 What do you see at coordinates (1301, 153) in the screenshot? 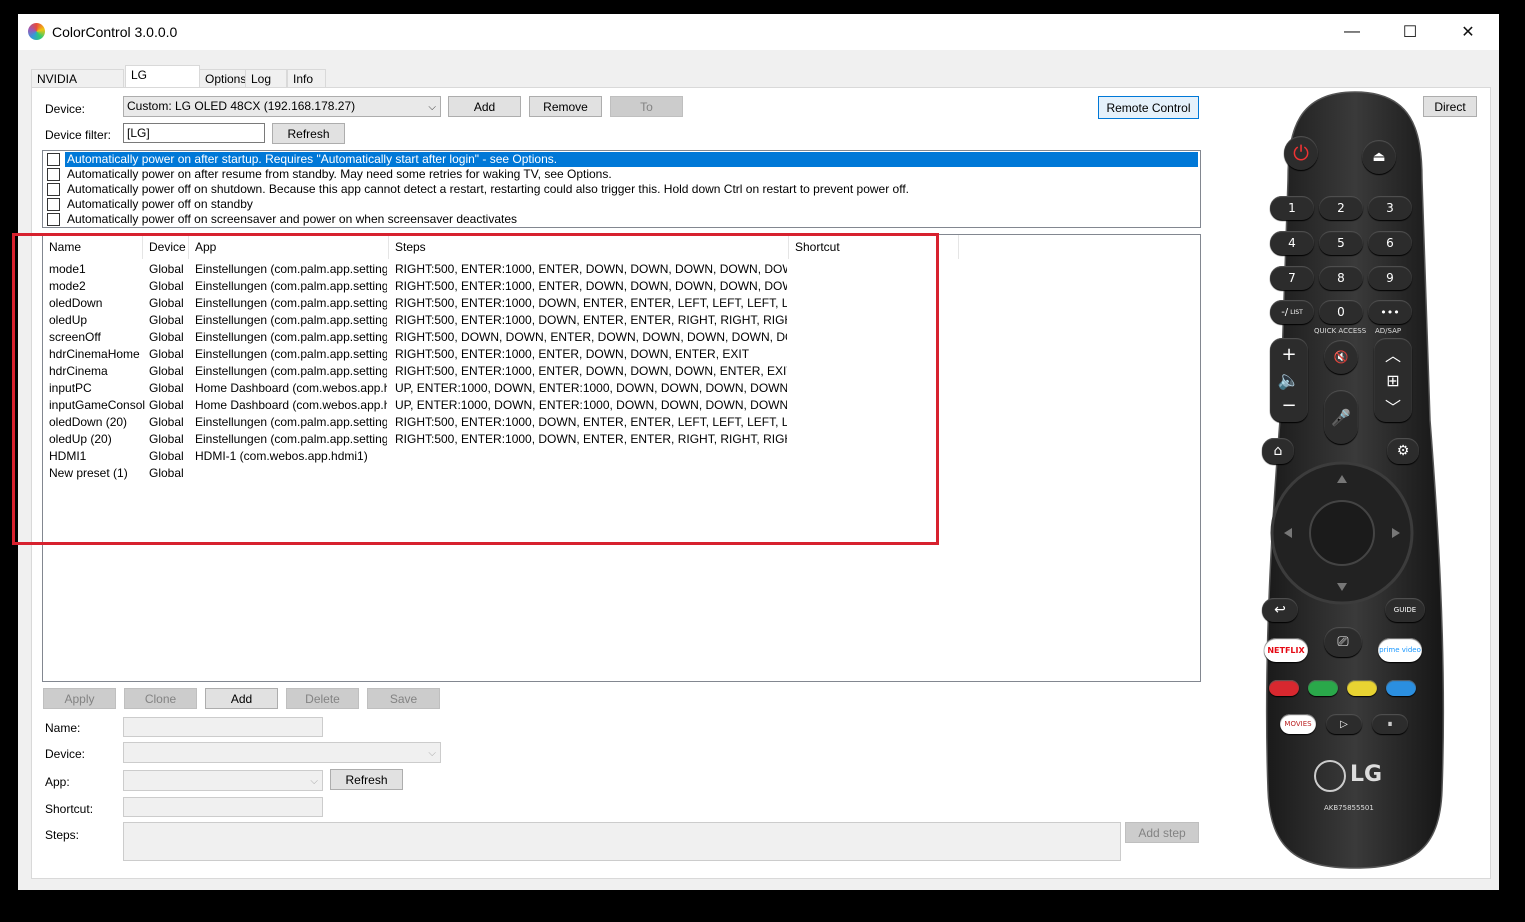
I see `power-icon: ⏻` at bounding box center [1301, 153].